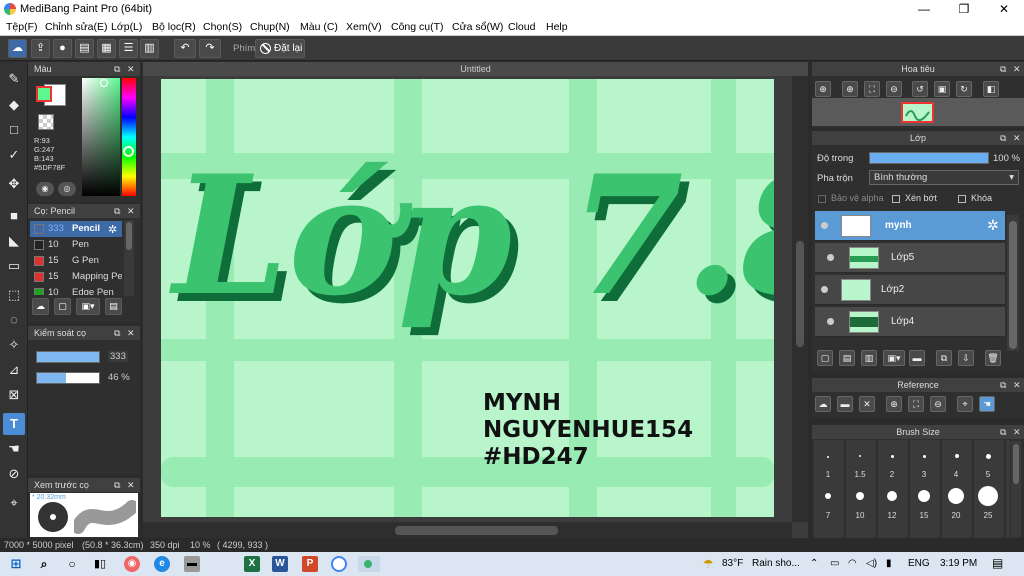  What do you see at coordinates (106, 48) in the screenshot?
I see `panel-layout-icon: ▦` at bounding box center [106, 48].